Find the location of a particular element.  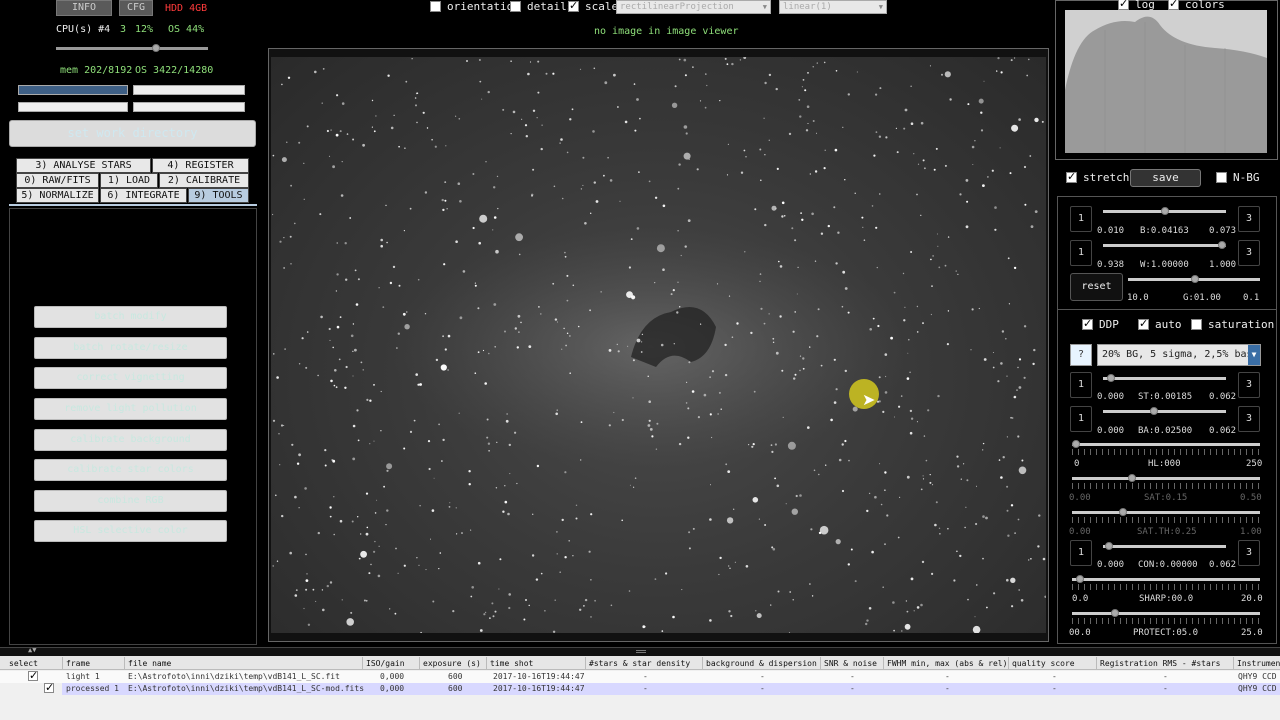

con-decrement-button: 1 is located at coordinates (1081, 553).